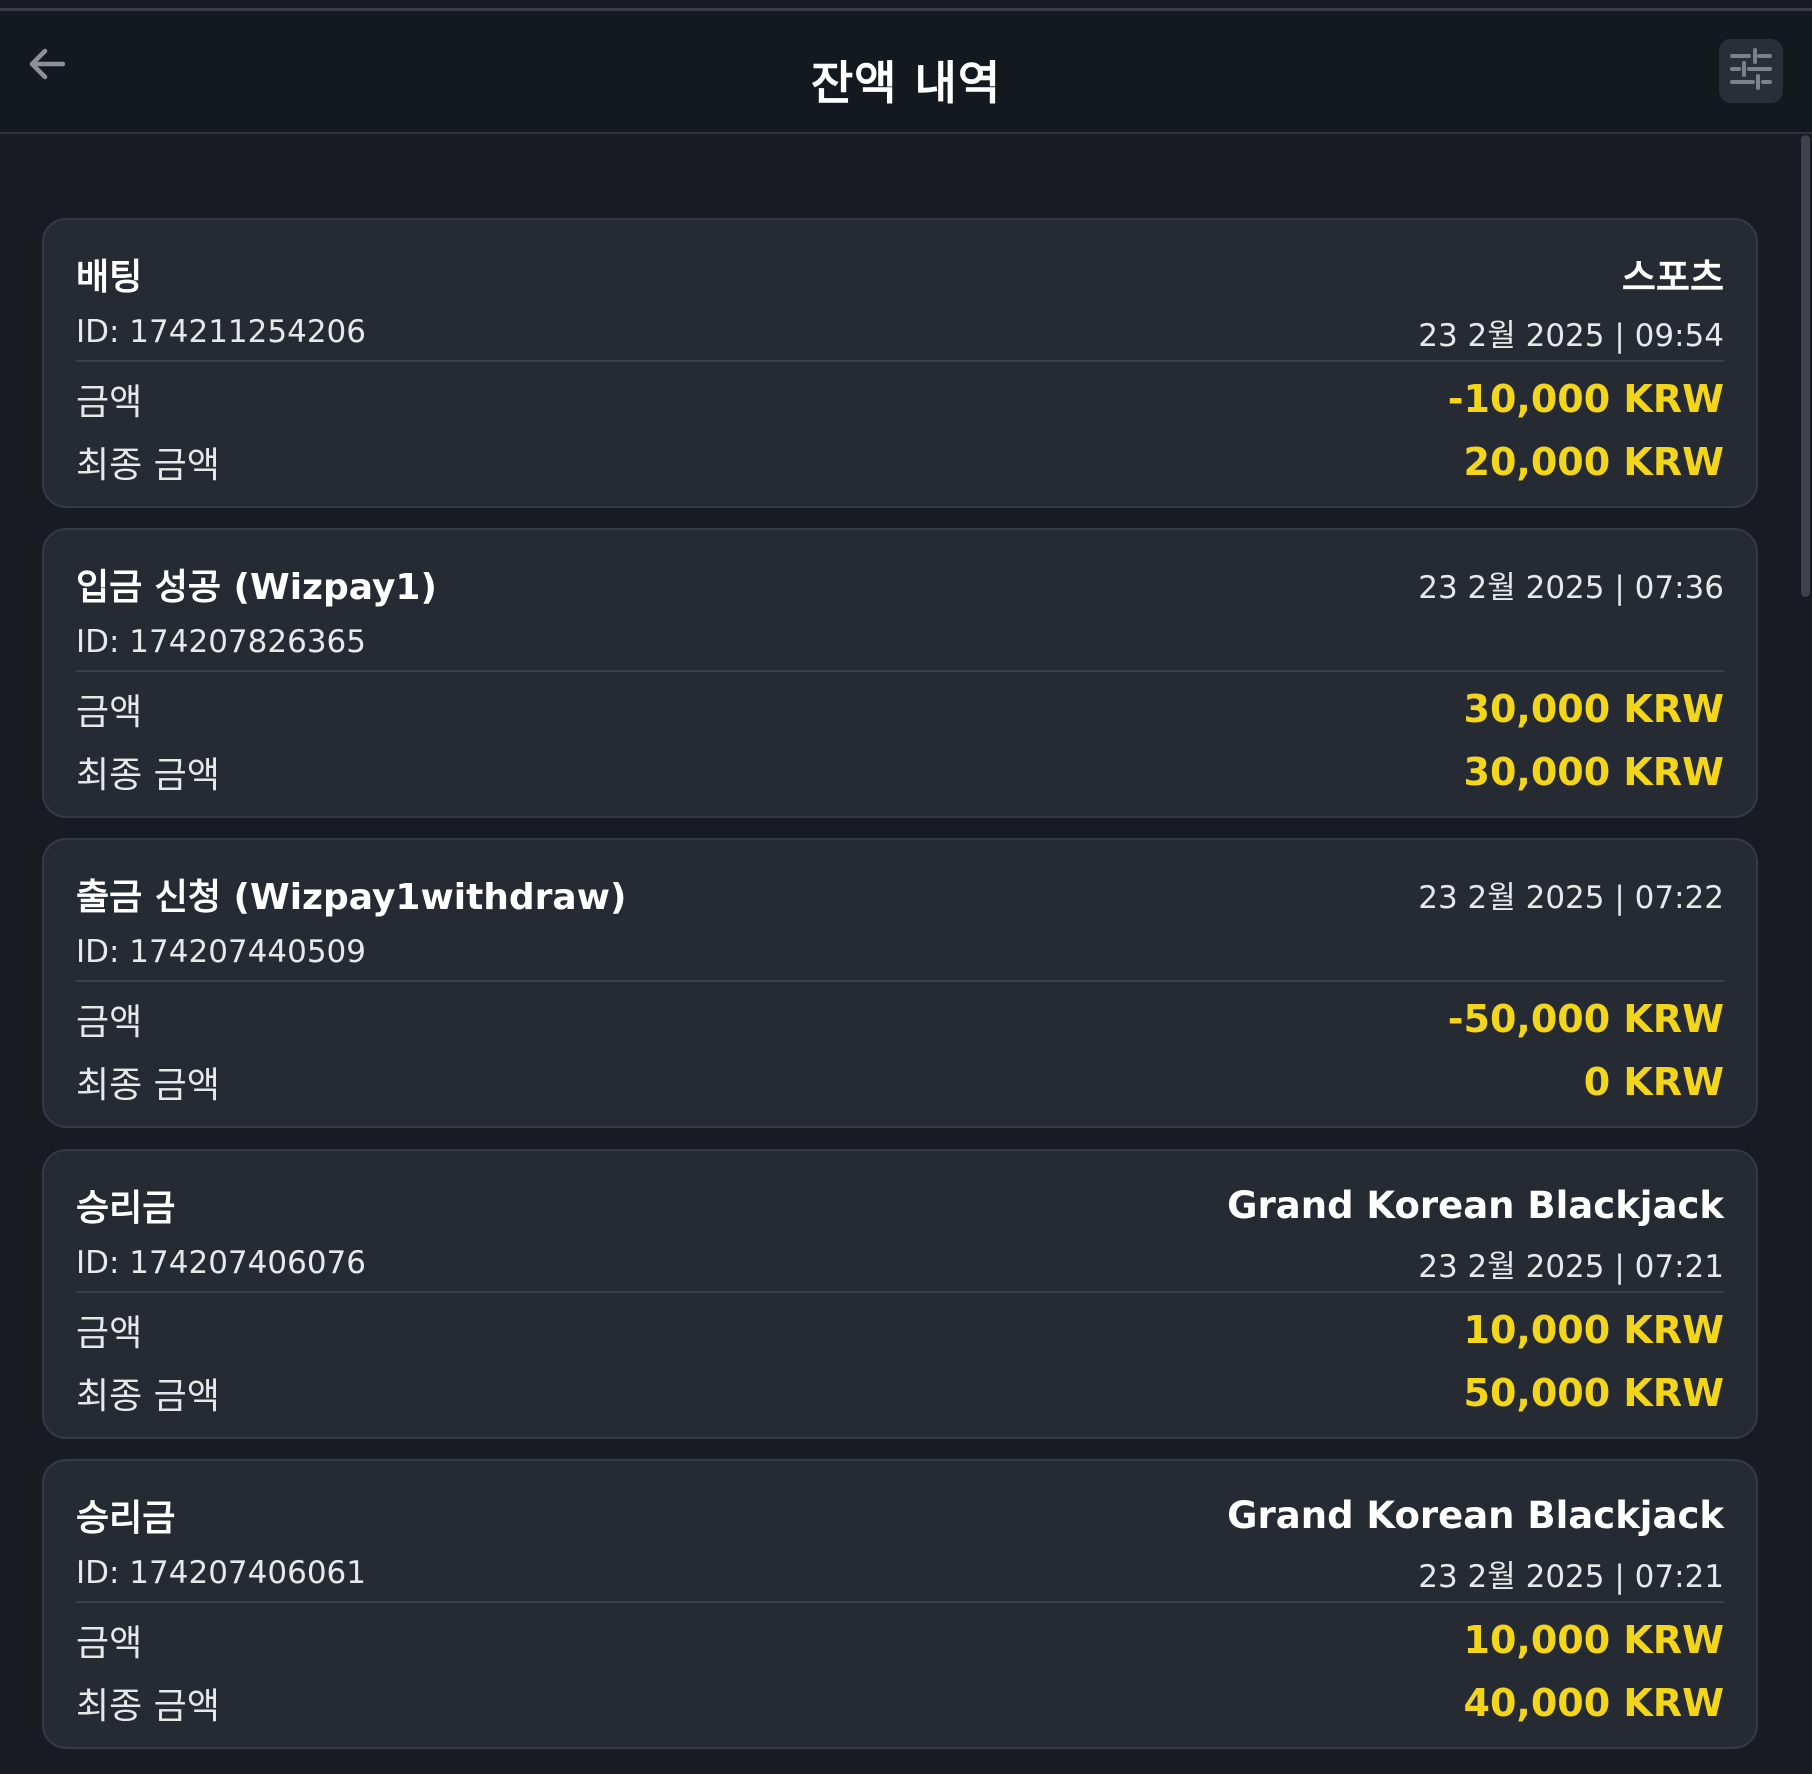 The height and width of the screenshot is (1774, 1812). I want to click on app-header: 잔액 내역, so click(906, 72).